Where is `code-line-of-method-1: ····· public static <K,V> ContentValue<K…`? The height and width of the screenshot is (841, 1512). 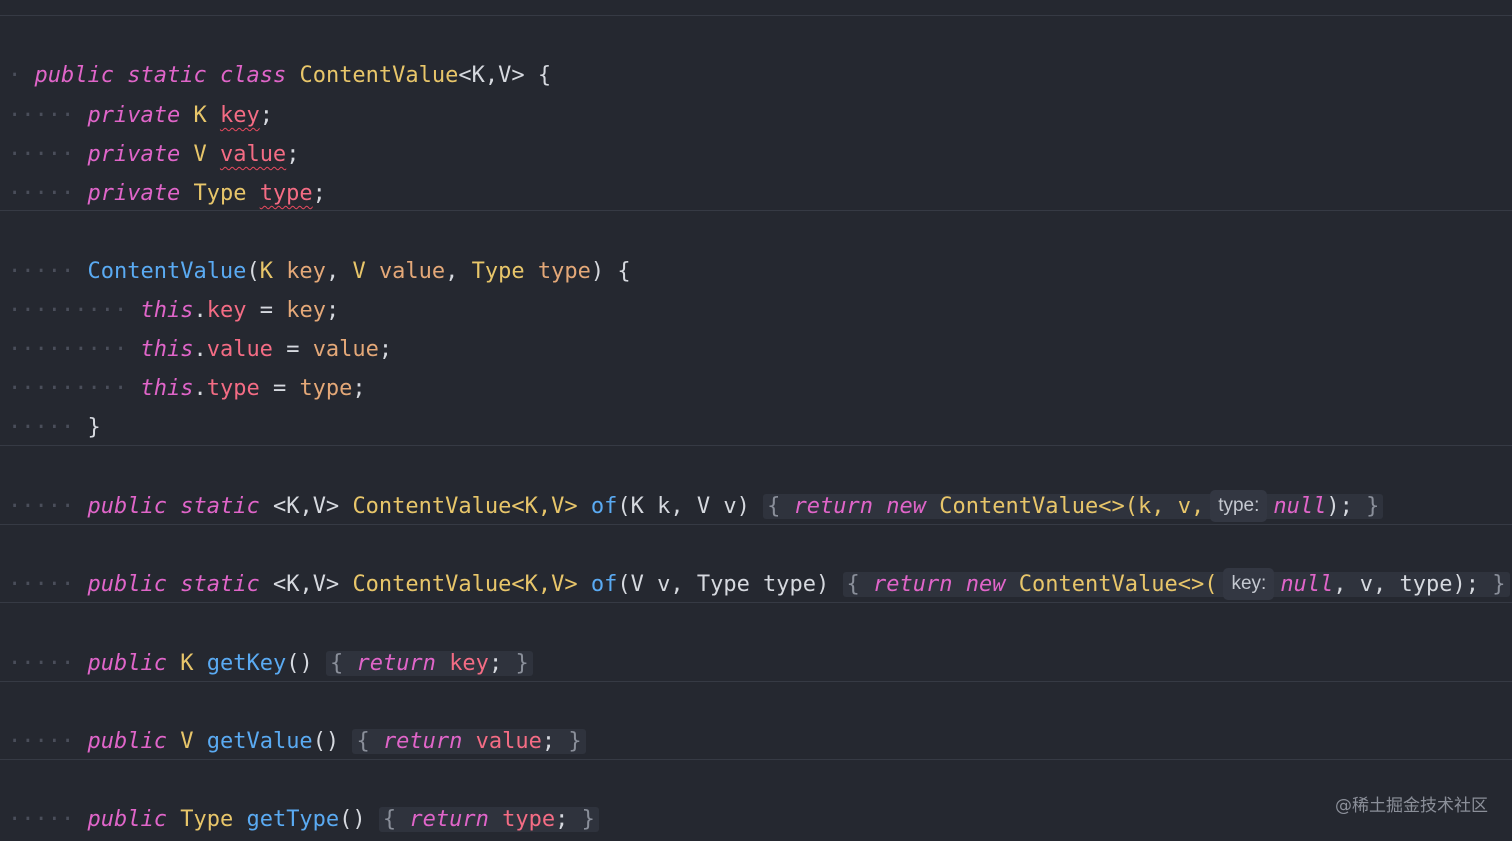
code-line-of-method-1: ····· public static <K,V> ContentValue<K… is located at coordinates (696, 485).